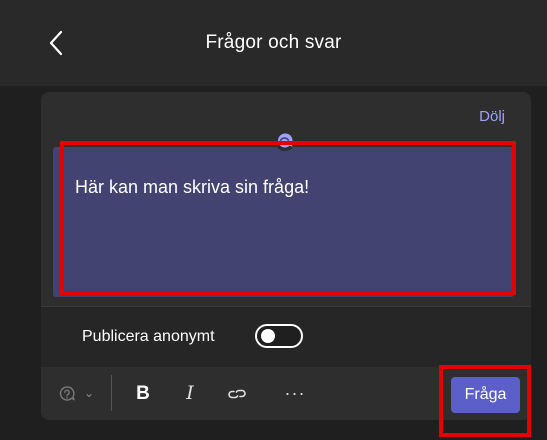 This screenshot has width=547, height=440. What do you see at coordinates (295, 393) in the screenshot?
I see `more-options-button: ···` at bounding box center [295, 393].